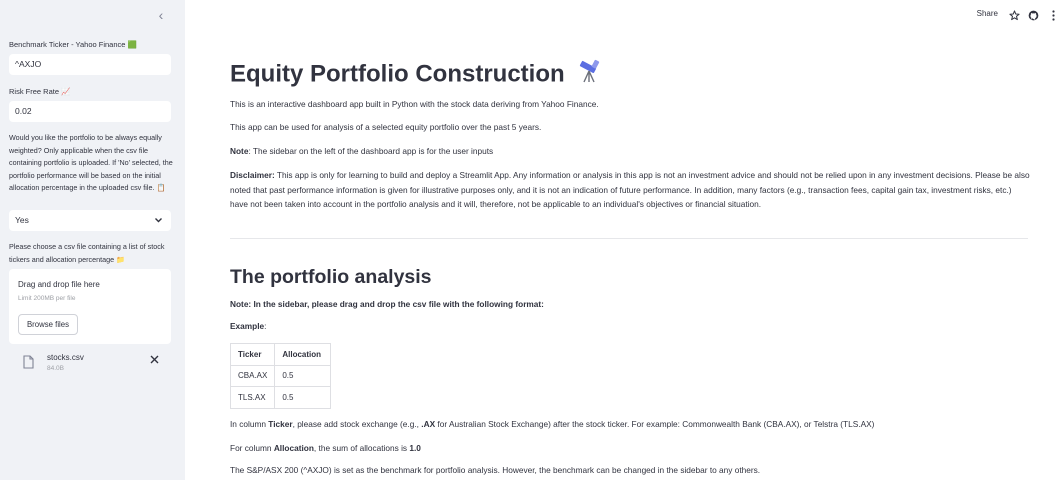 Image resolution: width=1058 pixels, height=480 pixels. What do you see at coordinates (59, 284) in the screenshot?
I see `dropzone-title: Drag and drop file here` at bounding box center [59, 284].